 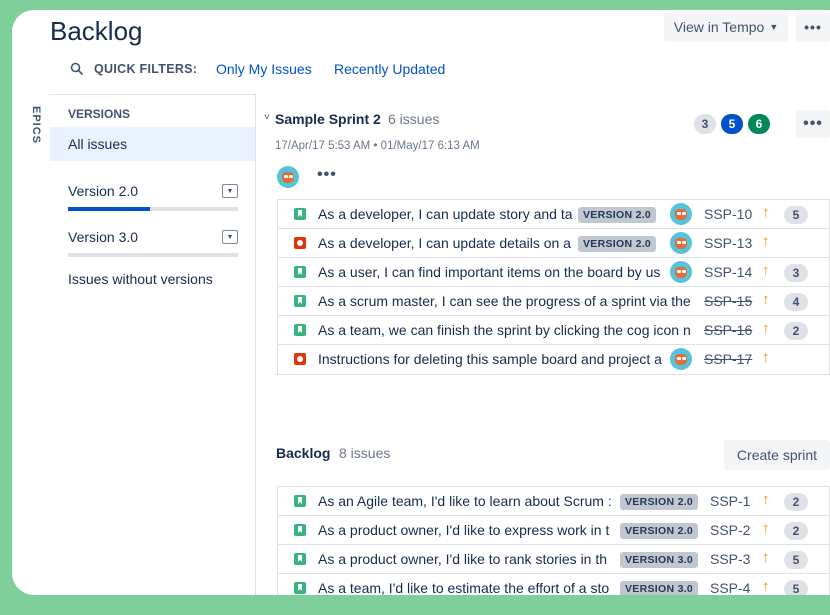 What do you see at coordinates (705, 124) in the screenshot?
I see `todo-count-badge: 3` at bounding box center [705, 124].